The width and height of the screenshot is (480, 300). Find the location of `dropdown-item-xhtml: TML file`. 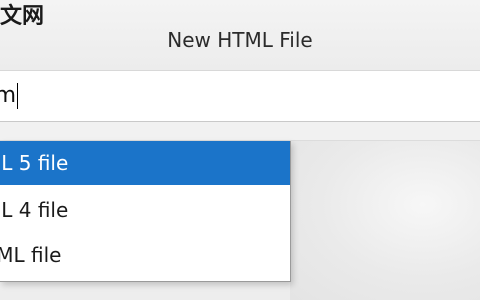

dropdown-item-xhtml: TML file is located at coordinates (145, 255).